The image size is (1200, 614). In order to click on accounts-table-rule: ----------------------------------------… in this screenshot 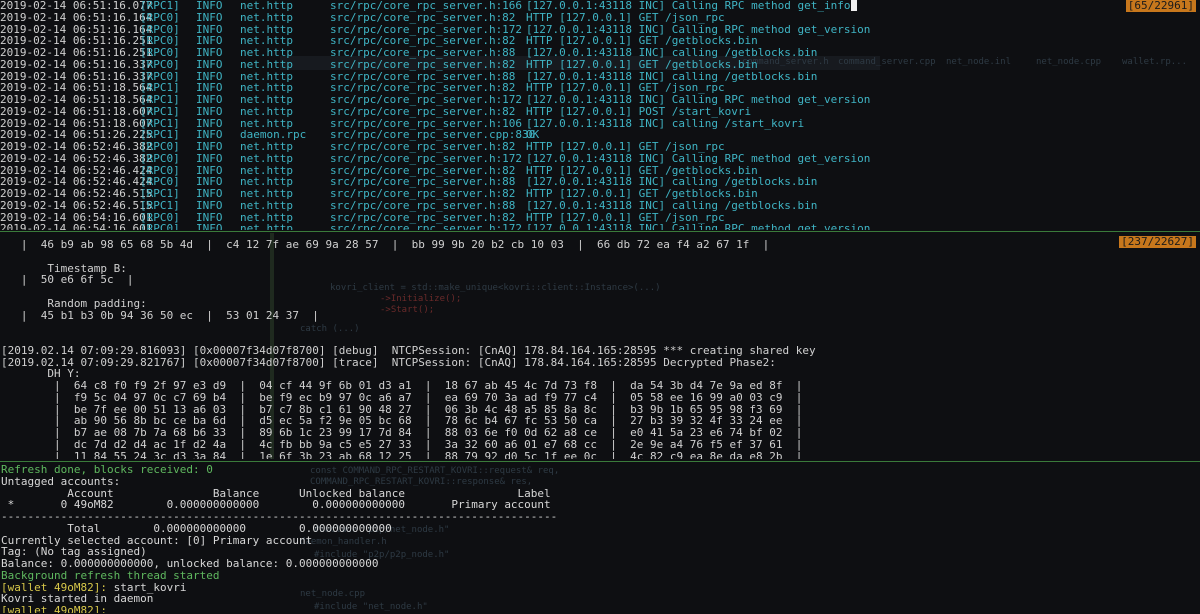, I will do `click(279, 516)`.